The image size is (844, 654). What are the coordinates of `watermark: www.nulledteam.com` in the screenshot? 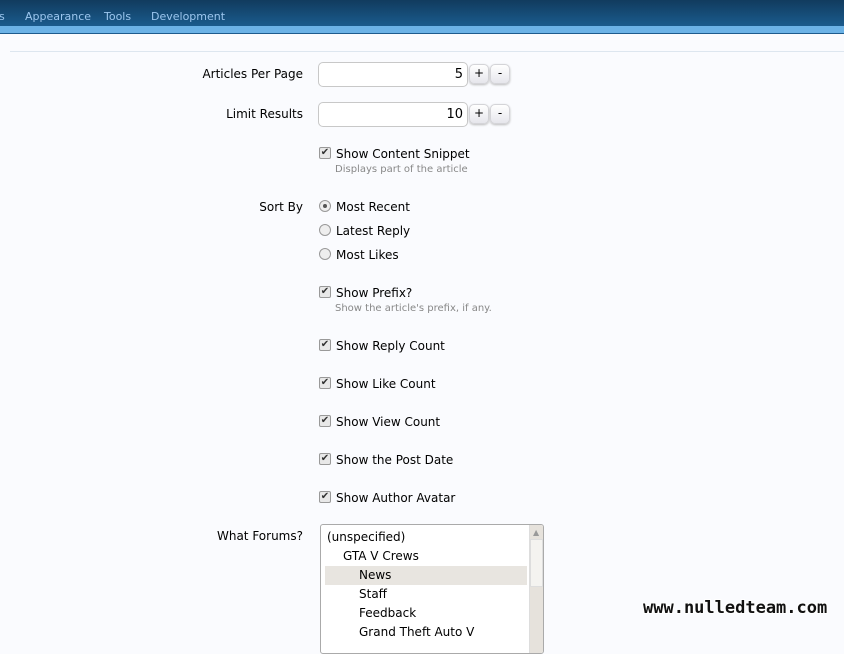 It's located at (735, 608).